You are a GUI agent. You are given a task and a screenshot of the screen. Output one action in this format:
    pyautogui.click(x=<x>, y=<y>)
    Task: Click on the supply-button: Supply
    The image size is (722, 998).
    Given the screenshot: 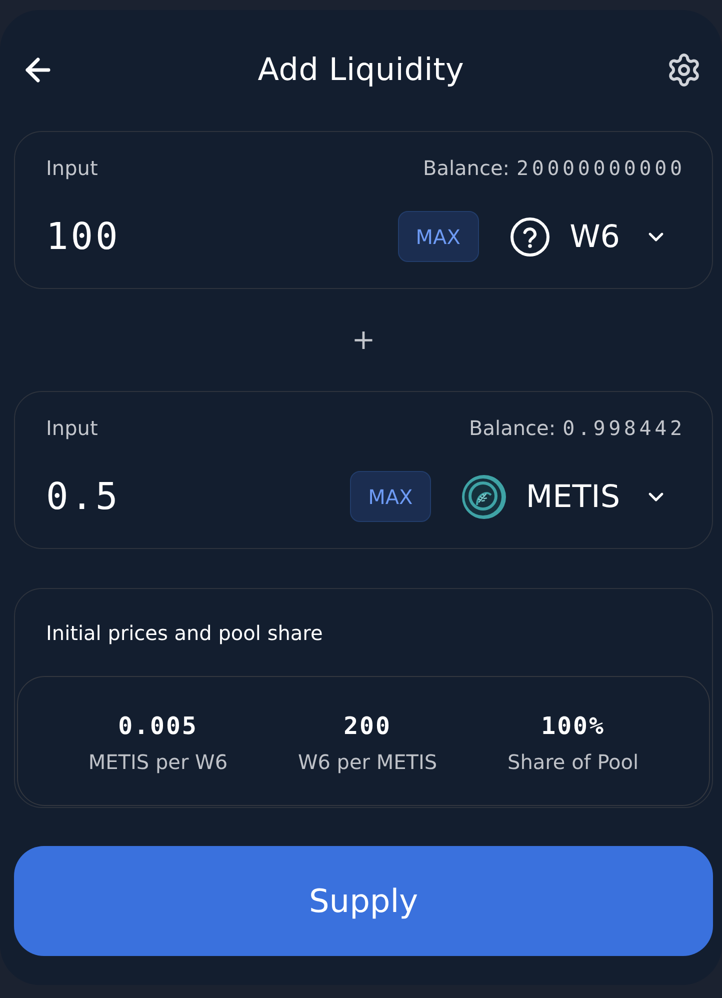 What is the action you would take?
    pyautogui.click(x=363, y=901)
    